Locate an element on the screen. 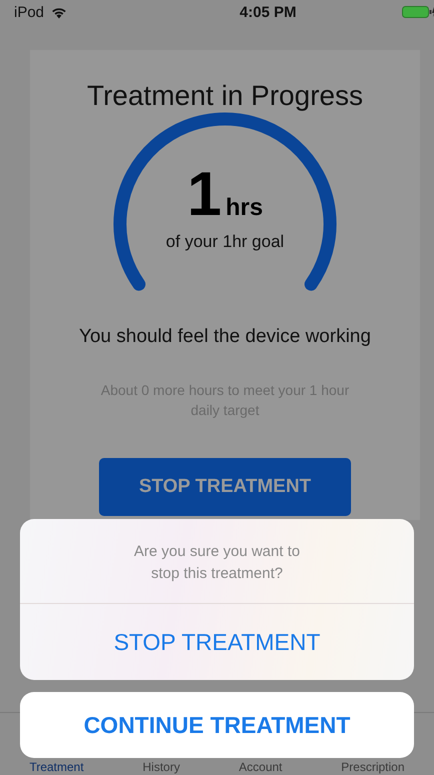  tab-item: Account is located at coordinates (260, 767).